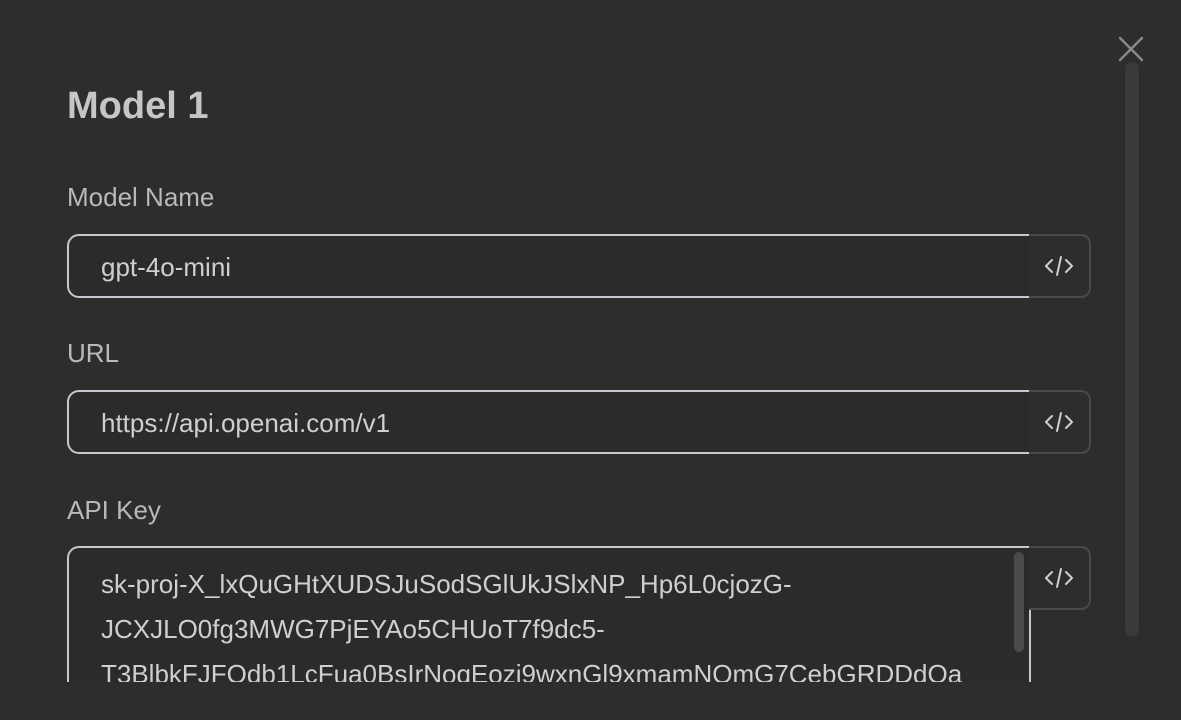  Describe the element at coordinates (141, 197) in the screenshot. I see `model-name-label: Model Name` at that location.